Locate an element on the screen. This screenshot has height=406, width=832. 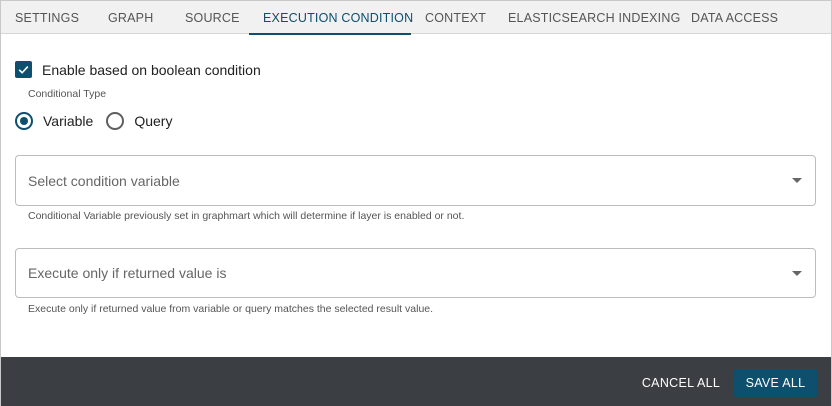
radio-query is located at coordinates (115, 121).